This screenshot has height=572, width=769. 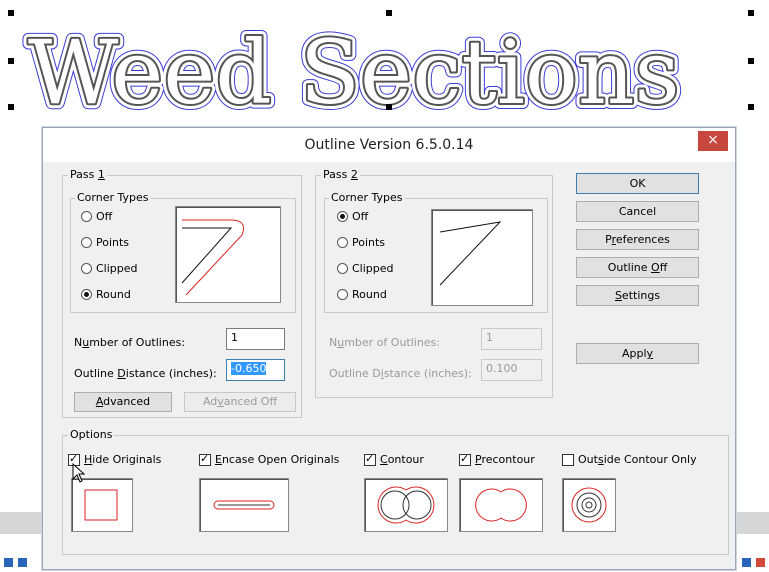 What do you see at coordinates (123, 402) in the screenshot?
I see `advanced-button: Advanced` at bounding box center [123, 402].